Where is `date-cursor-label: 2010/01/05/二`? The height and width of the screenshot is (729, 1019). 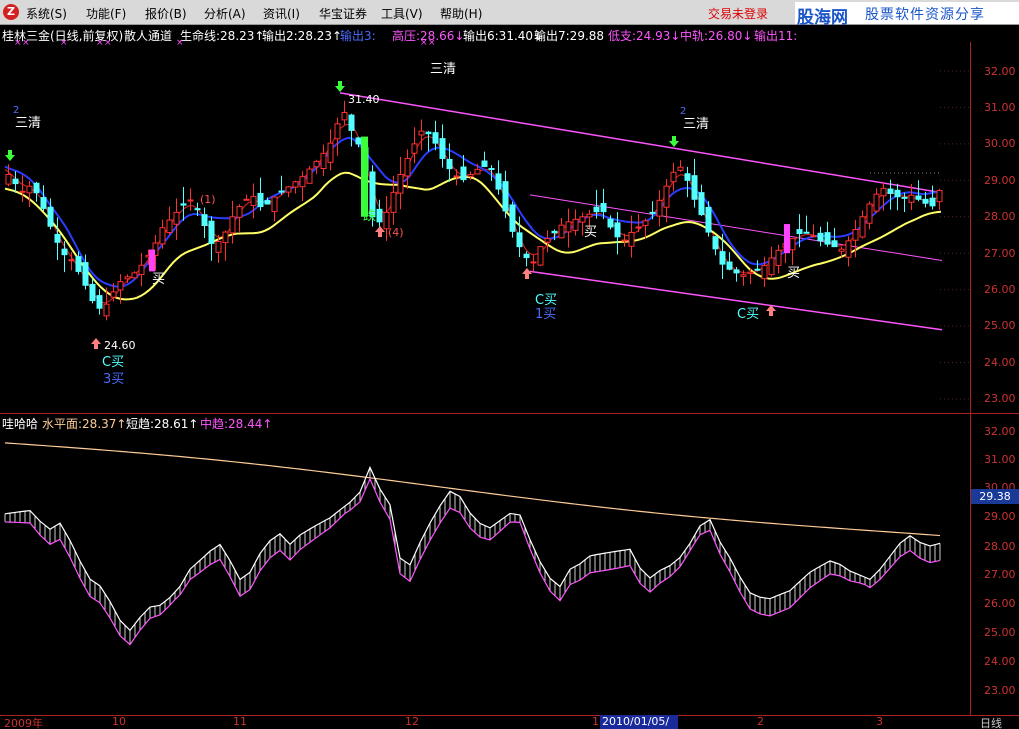 date-cursor-label: 2010/01/05/二 is located at coordinates (639, 722).